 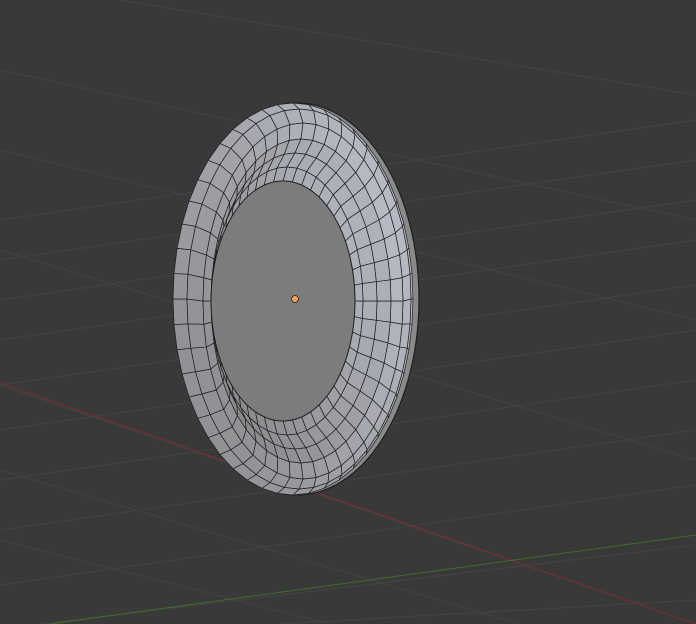 What do you see at coordinates (283, 301) in the screenshot?
I see `hub-disc` at bounding box center [283, 301].